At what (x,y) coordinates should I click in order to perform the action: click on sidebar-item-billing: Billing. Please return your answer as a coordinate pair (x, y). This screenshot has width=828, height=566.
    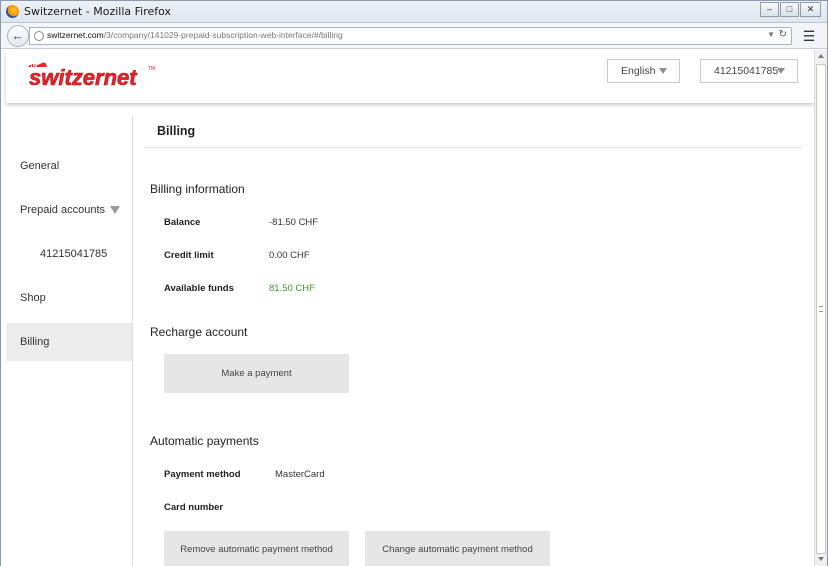
    Looking at the image, I should click on (69, 342).